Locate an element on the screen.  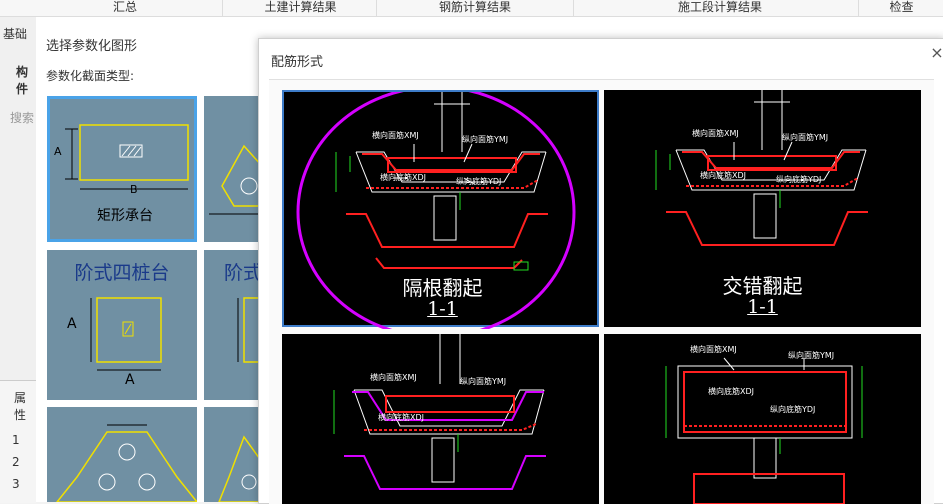
rebar-dialog-title: 配筋形式 is located at coordinates (297, 62).